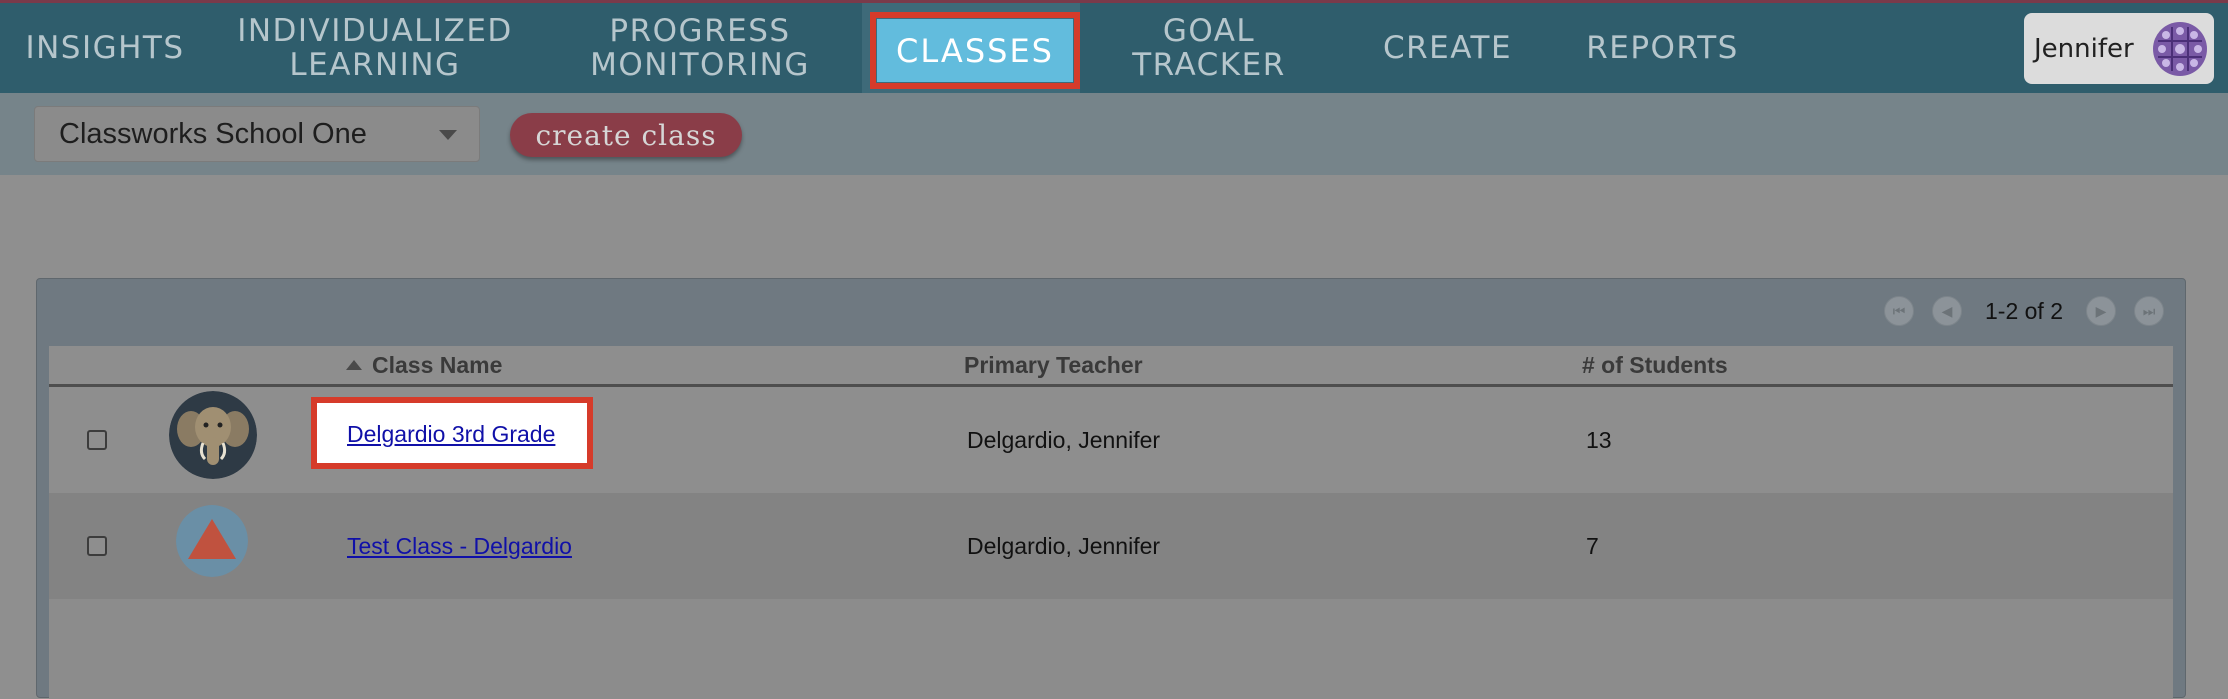  What do you see at coordinates (105, 48) in the screenshot?
I see `nav-insights: INSIGHTS` at bounding box center [105, 48].